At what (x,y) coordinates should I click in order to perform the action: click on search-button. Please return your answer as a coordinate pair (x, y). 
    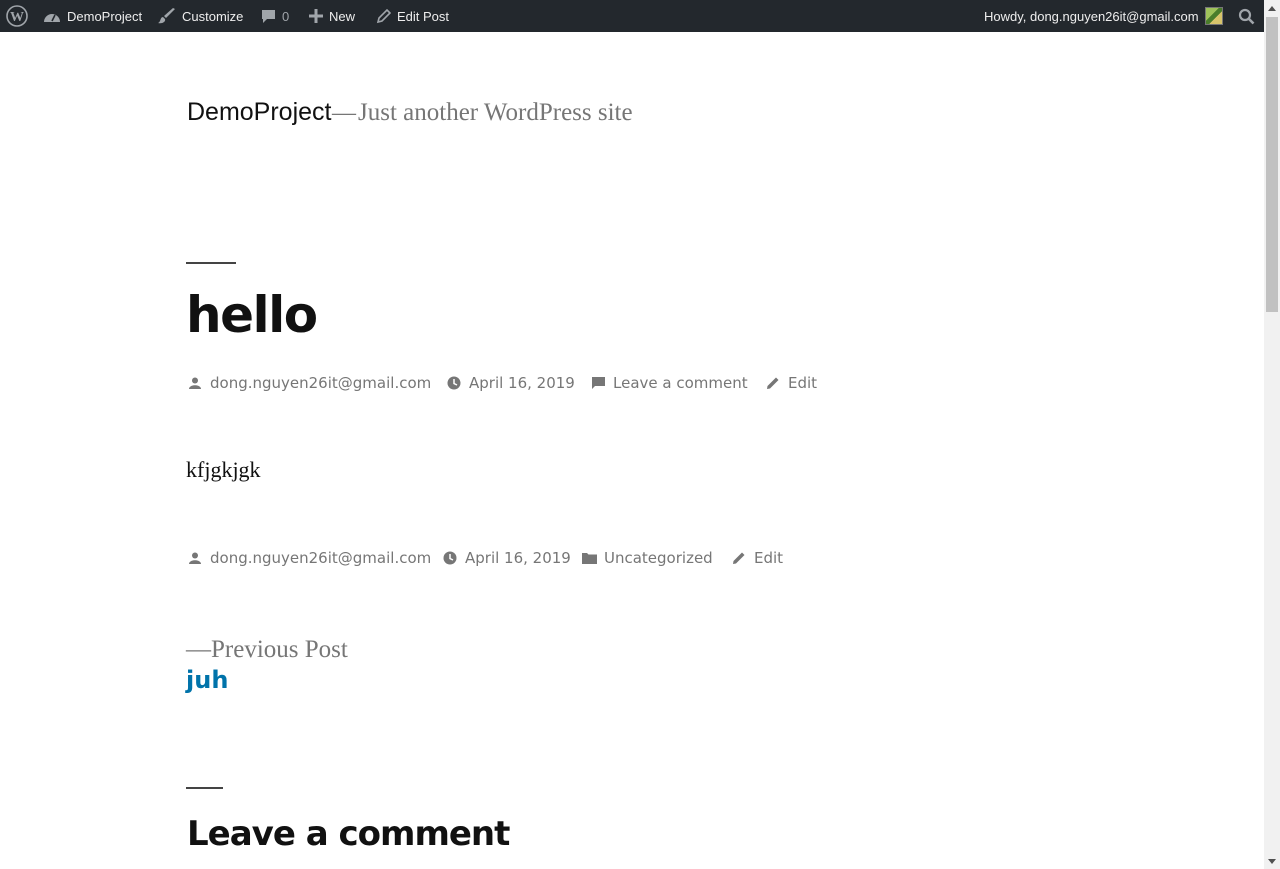
    Looking at the image, I should click on (1246, 16).